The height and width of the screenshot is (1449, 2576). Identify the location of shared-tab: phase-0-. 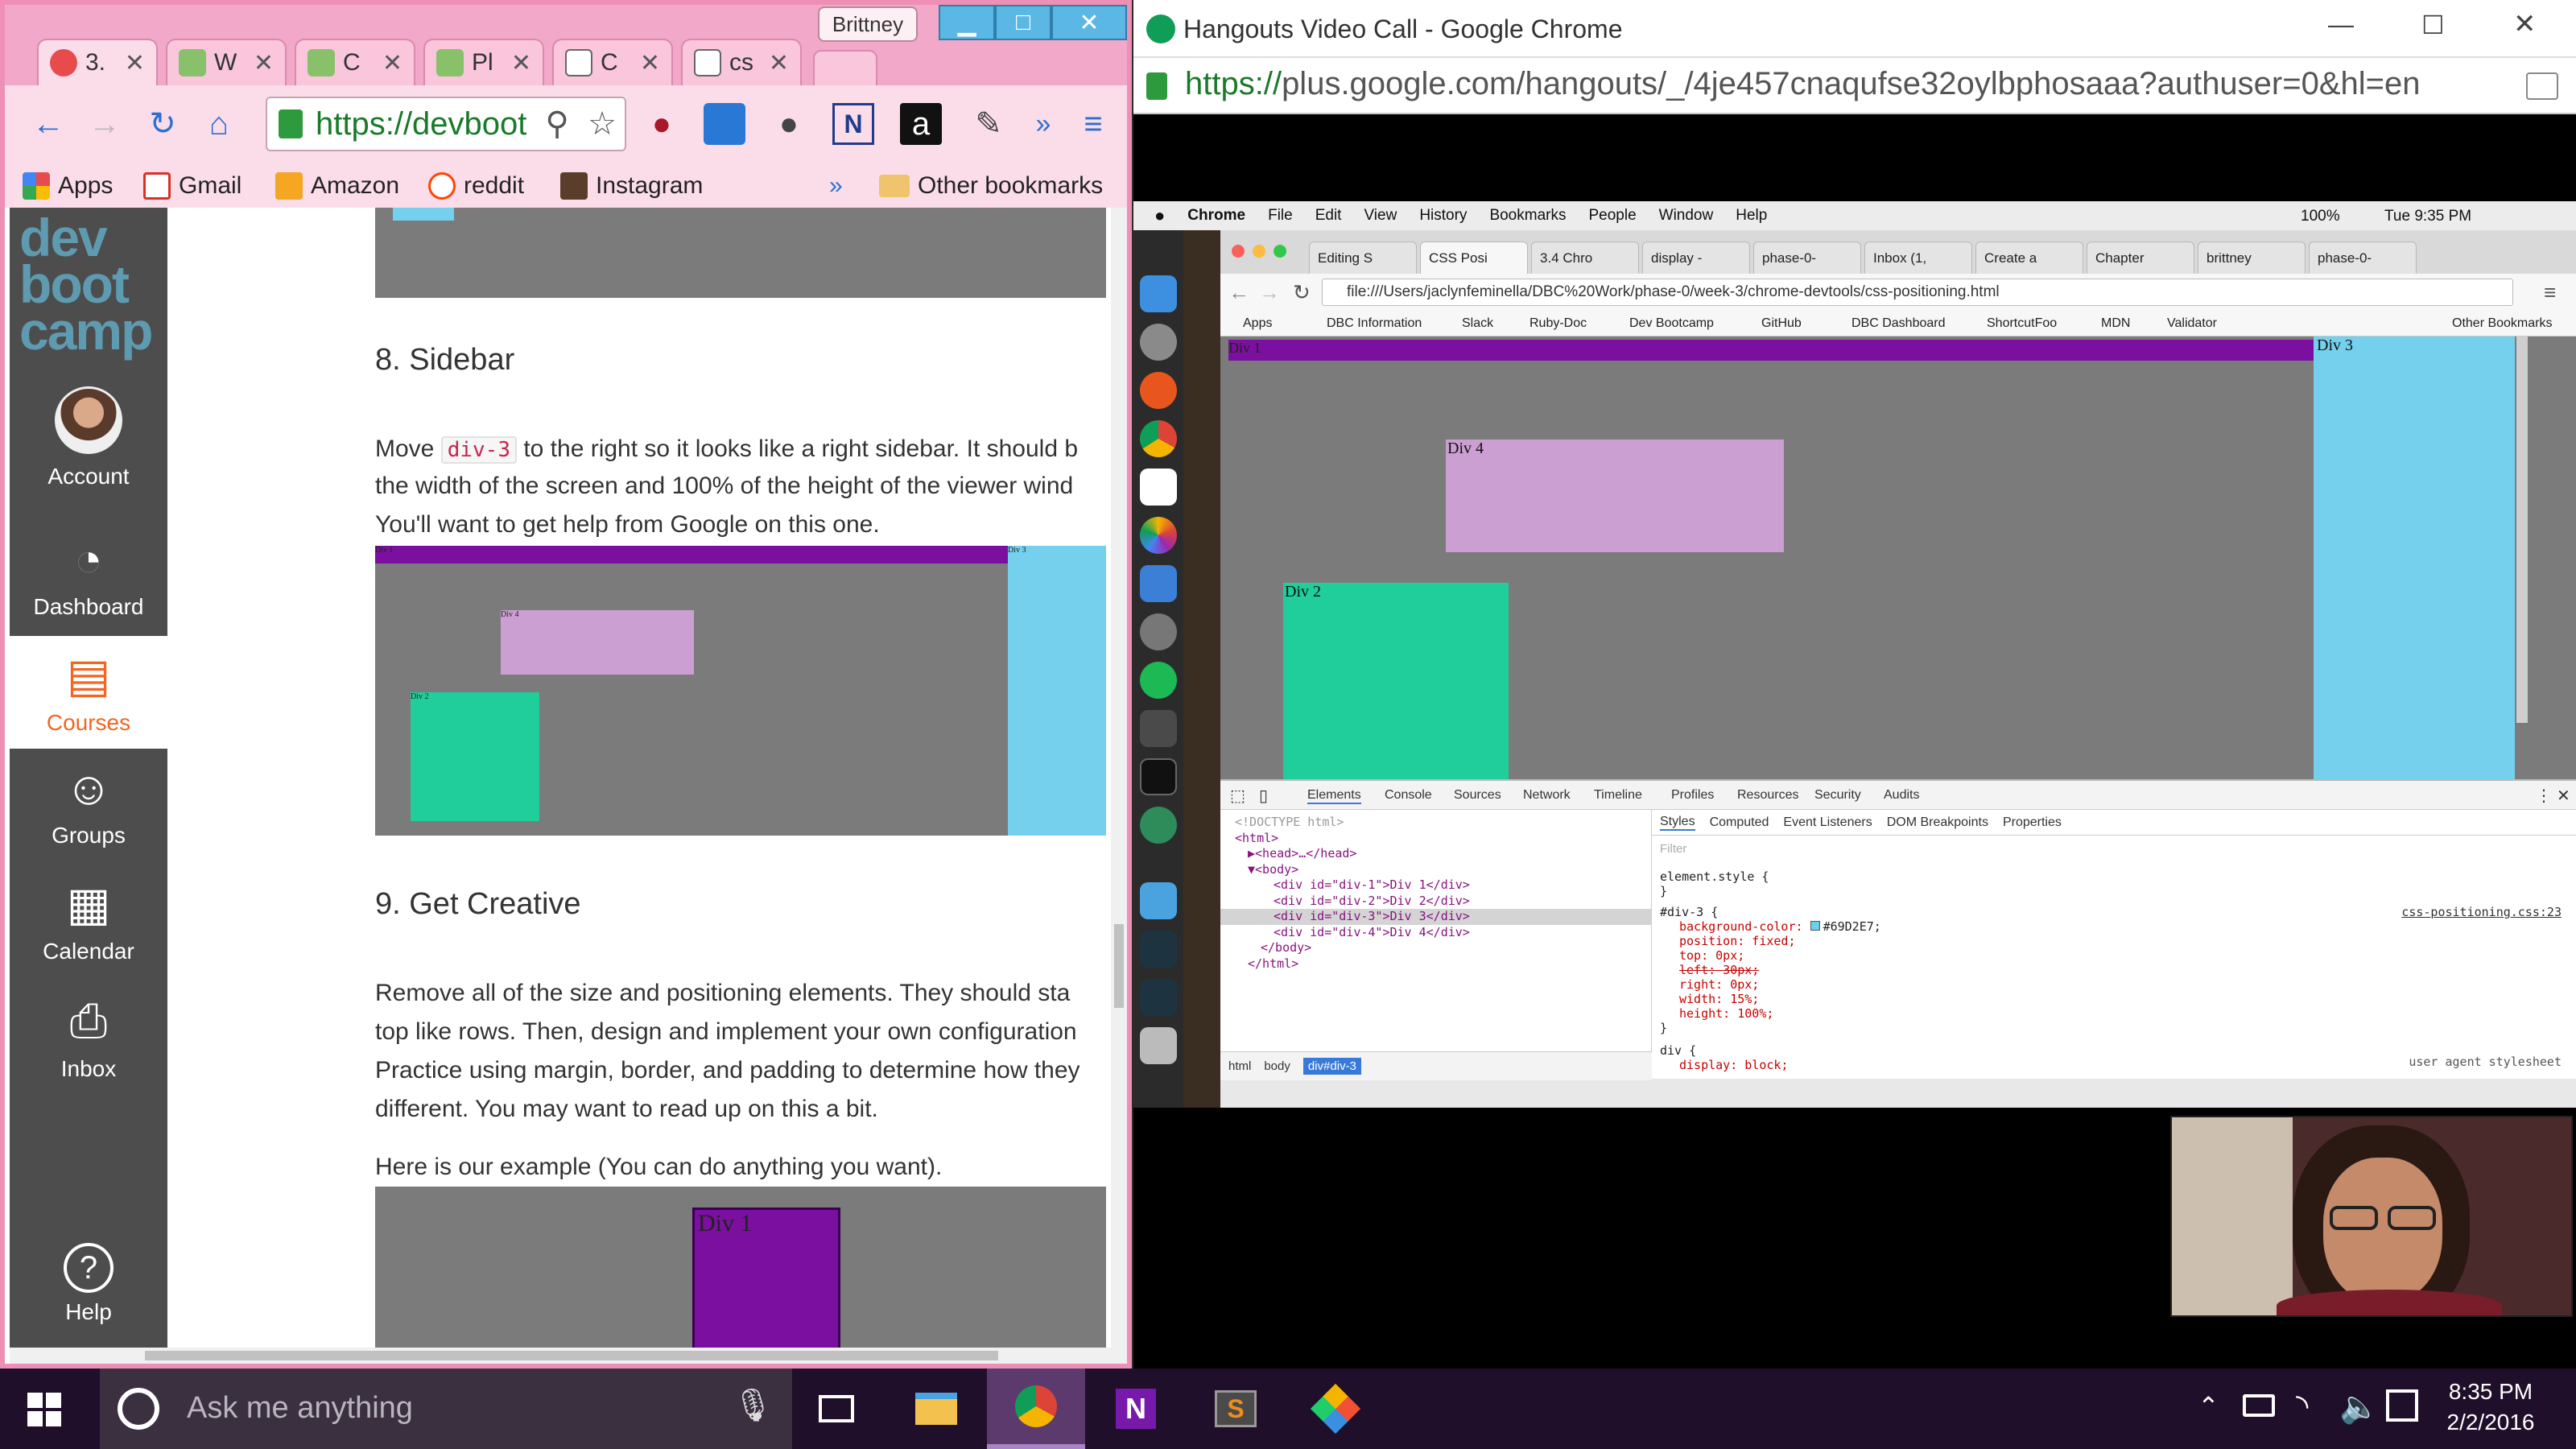
(1807, 258).